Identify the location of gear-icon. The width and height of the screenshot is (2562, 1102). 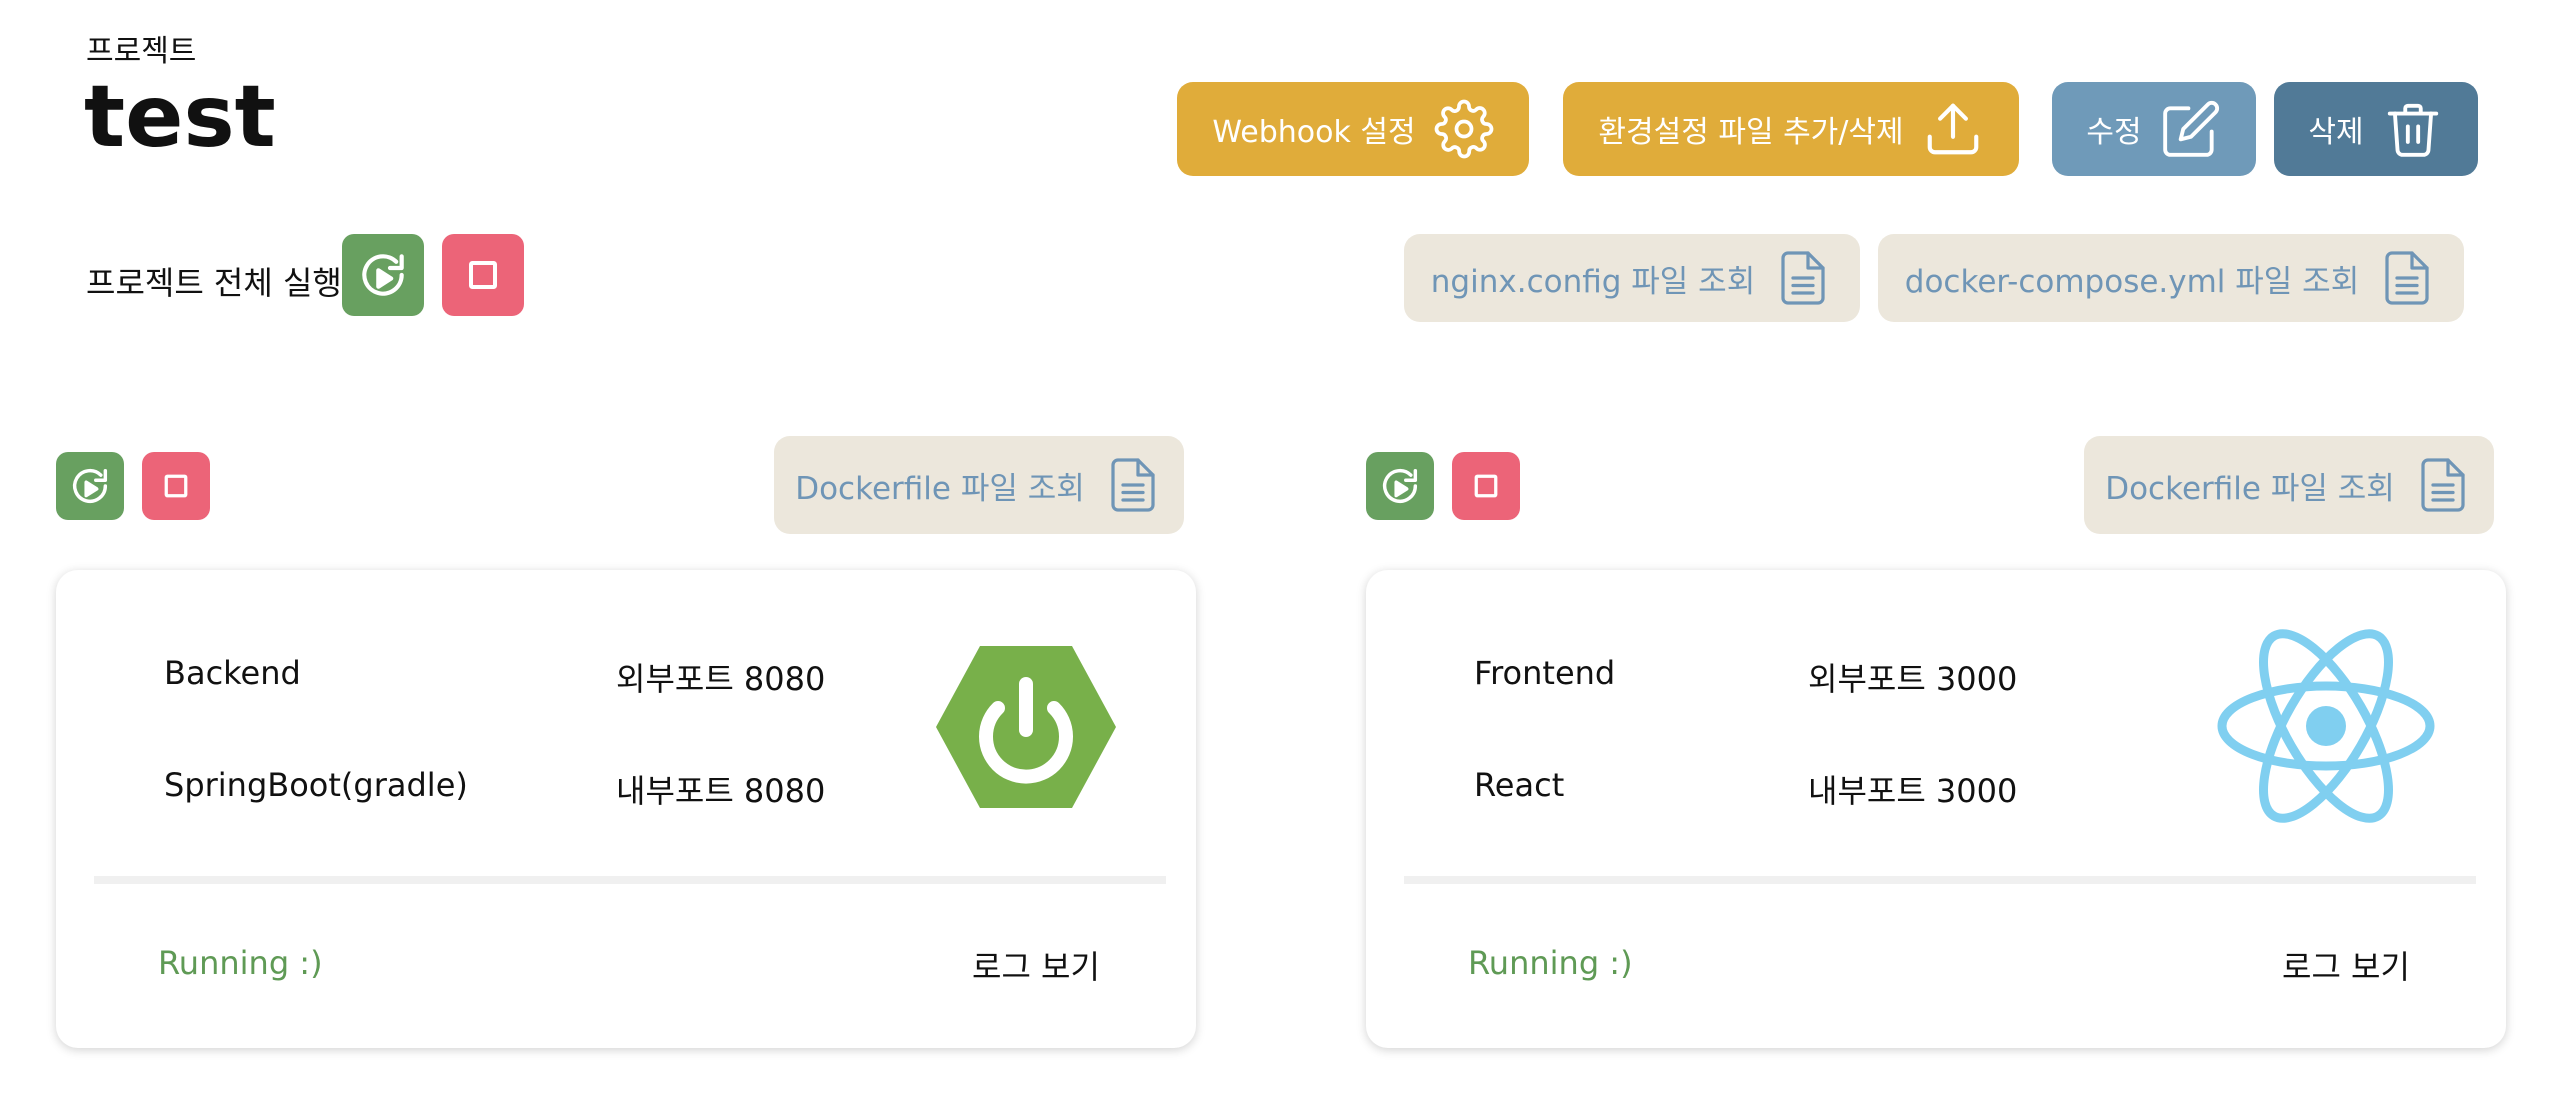
(1463, 129).